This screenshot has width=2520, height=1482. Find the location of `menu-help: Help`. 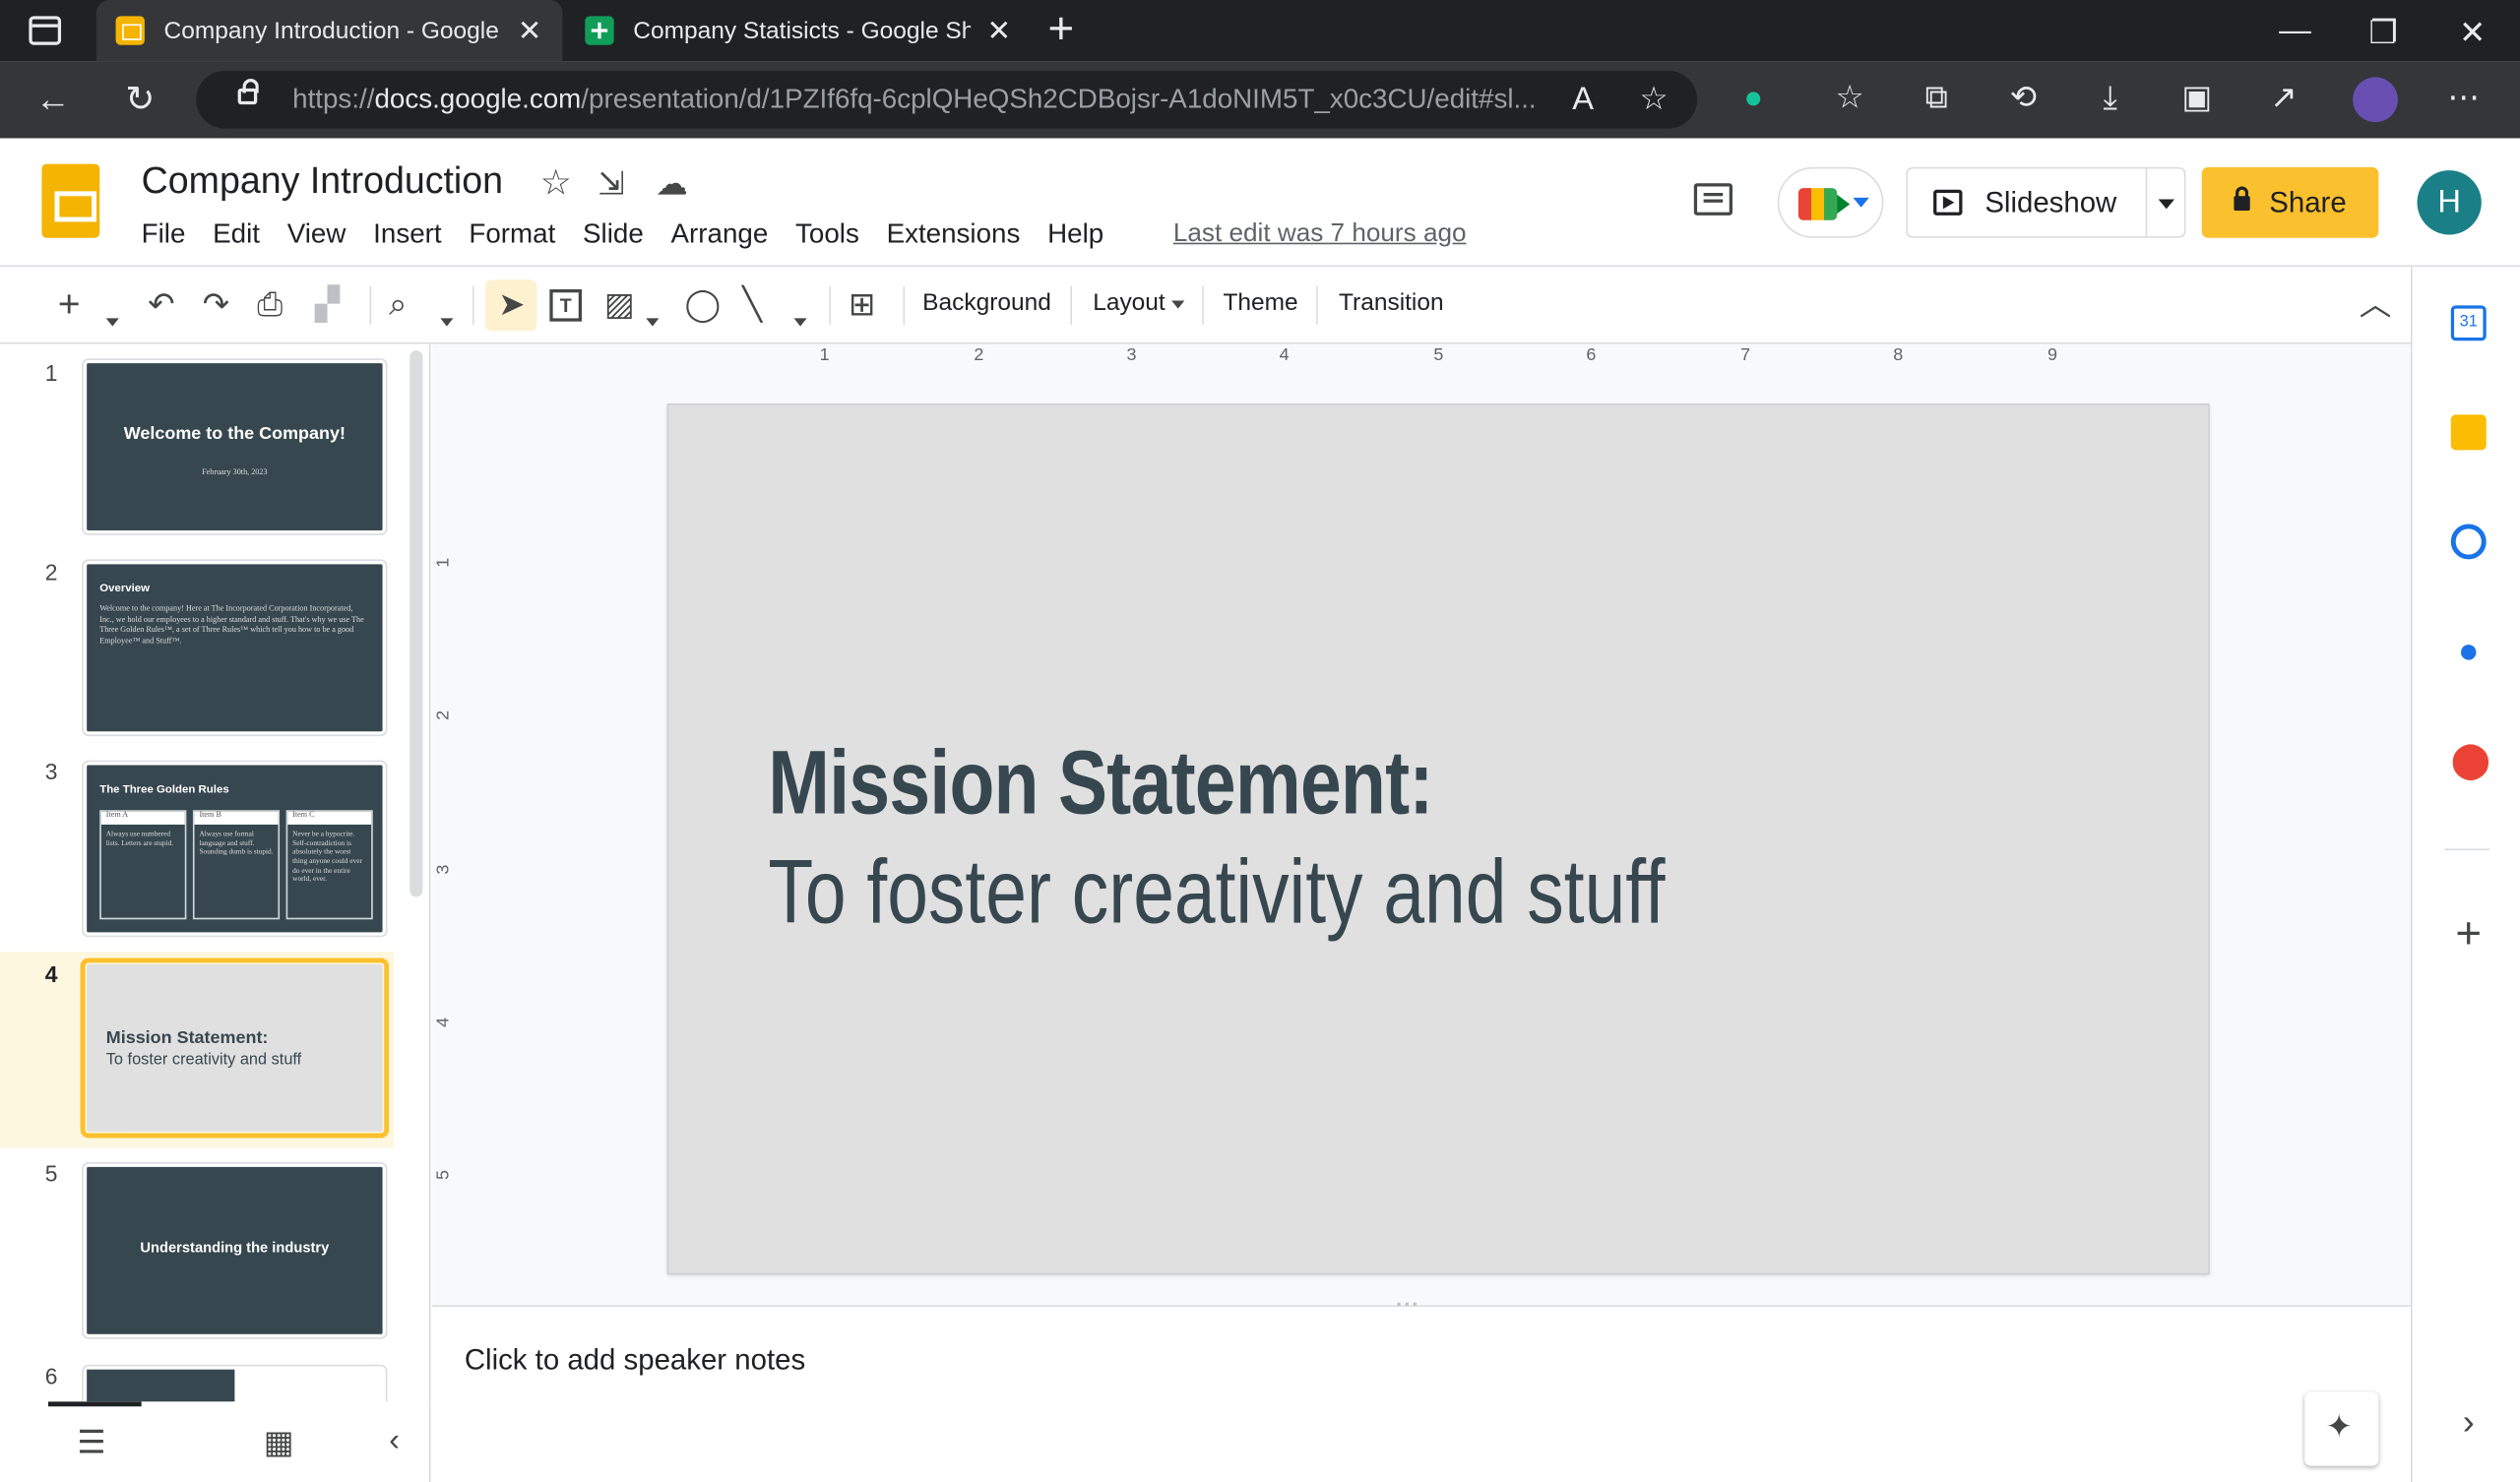

menu-help: Help is located at coordinates (1075, 234).